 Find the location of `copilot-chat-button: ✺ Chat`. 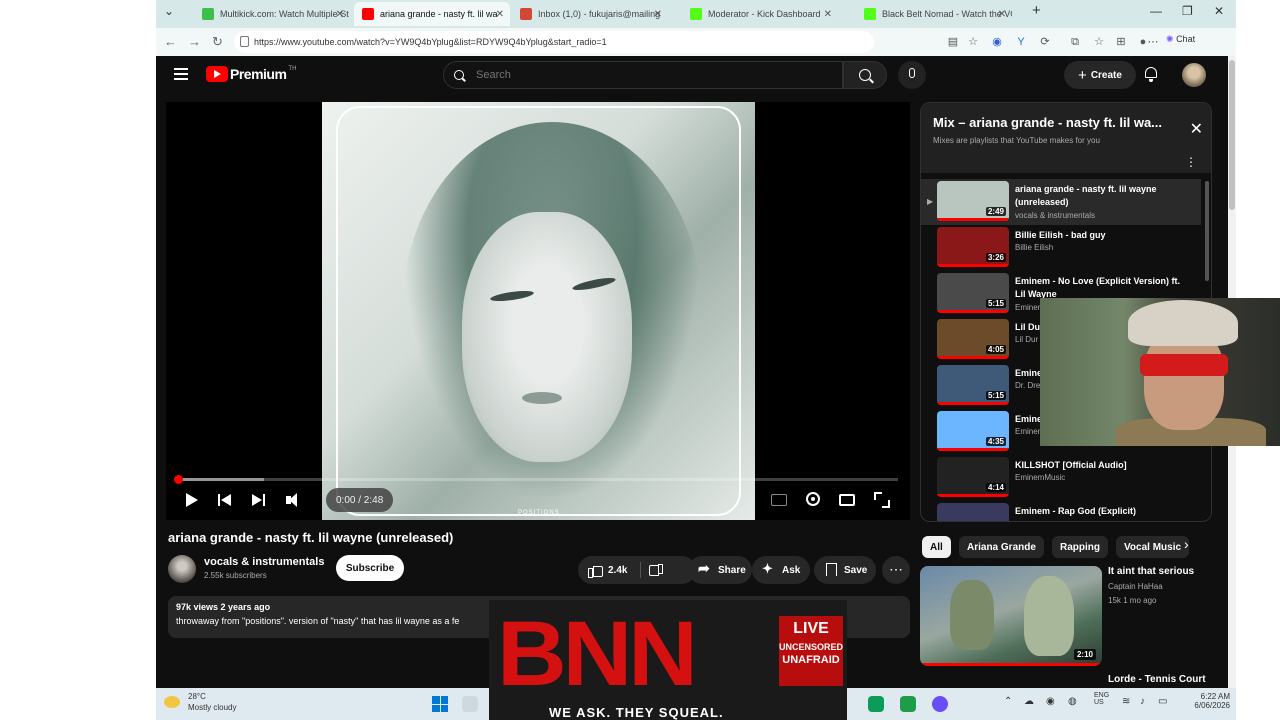

copilot-chat-button: ✺ Chat is located at coordinates (1180, 39).